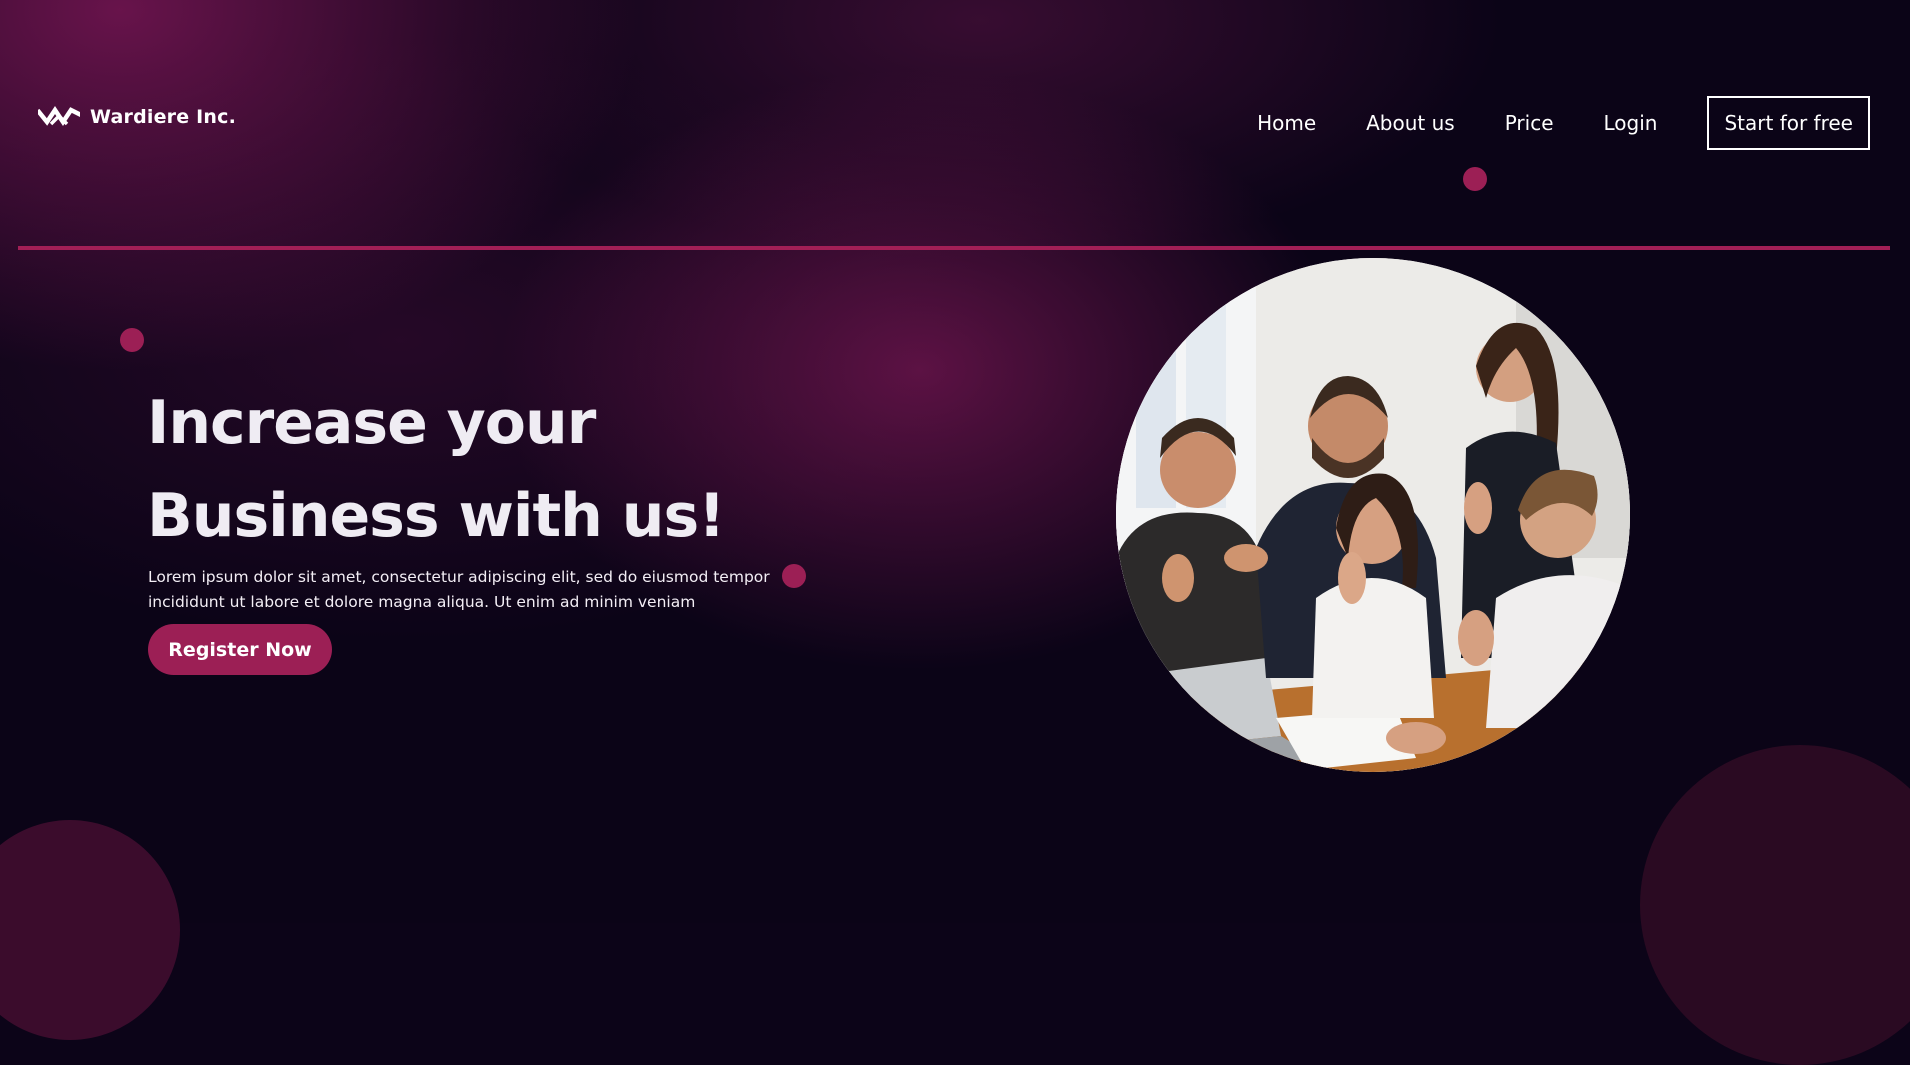  I want to click on header-divider, so click(954, 248).